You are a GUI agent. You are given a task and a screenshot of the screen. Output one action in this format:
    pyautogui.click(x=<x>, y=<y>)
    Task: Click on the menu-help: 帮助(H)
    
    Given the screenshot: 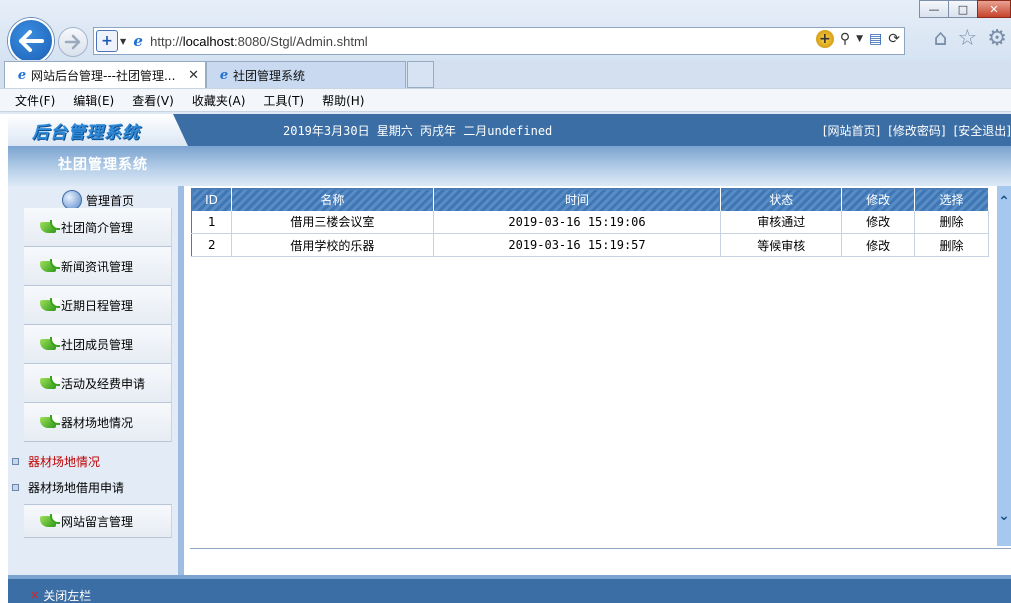 What is the action you would take?
    pyautogui.click(x=343, y=100)
    